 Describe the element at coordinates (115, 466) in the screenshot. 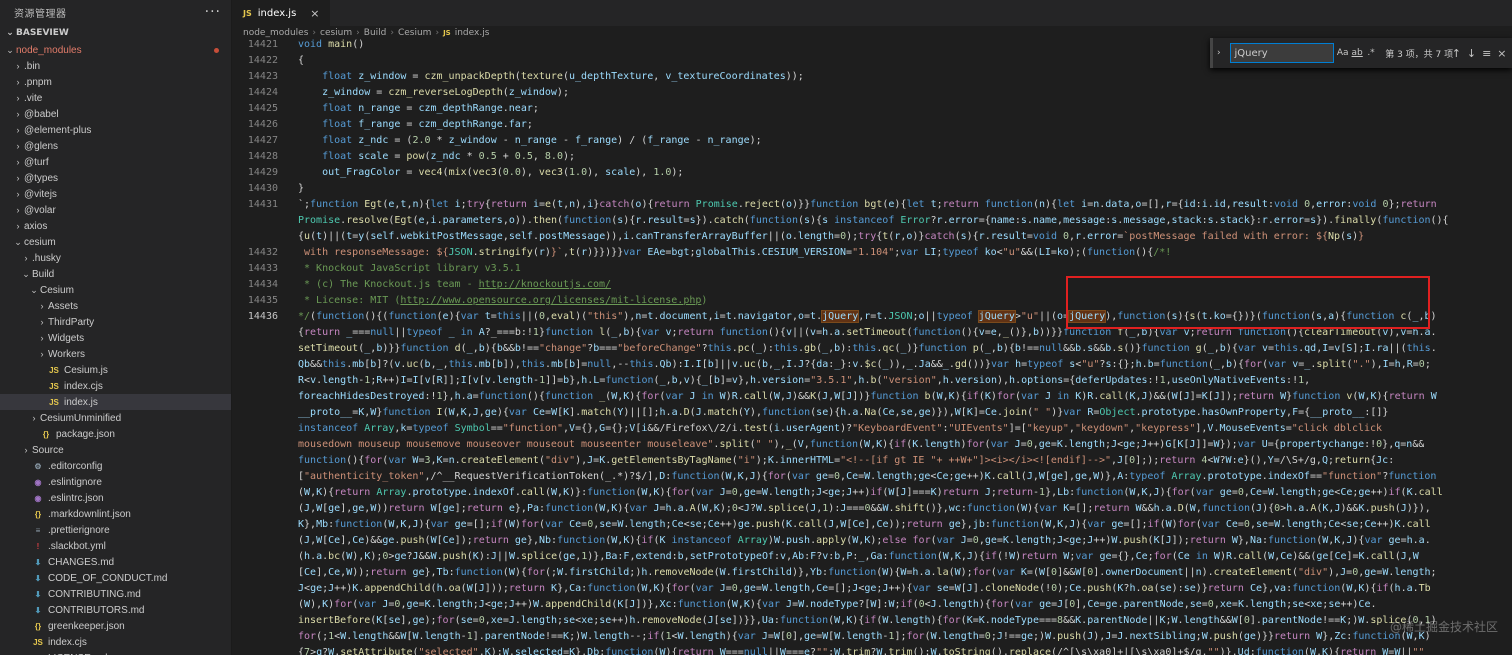

I see `tree-item: ⚙ .editorconfig` at that location.